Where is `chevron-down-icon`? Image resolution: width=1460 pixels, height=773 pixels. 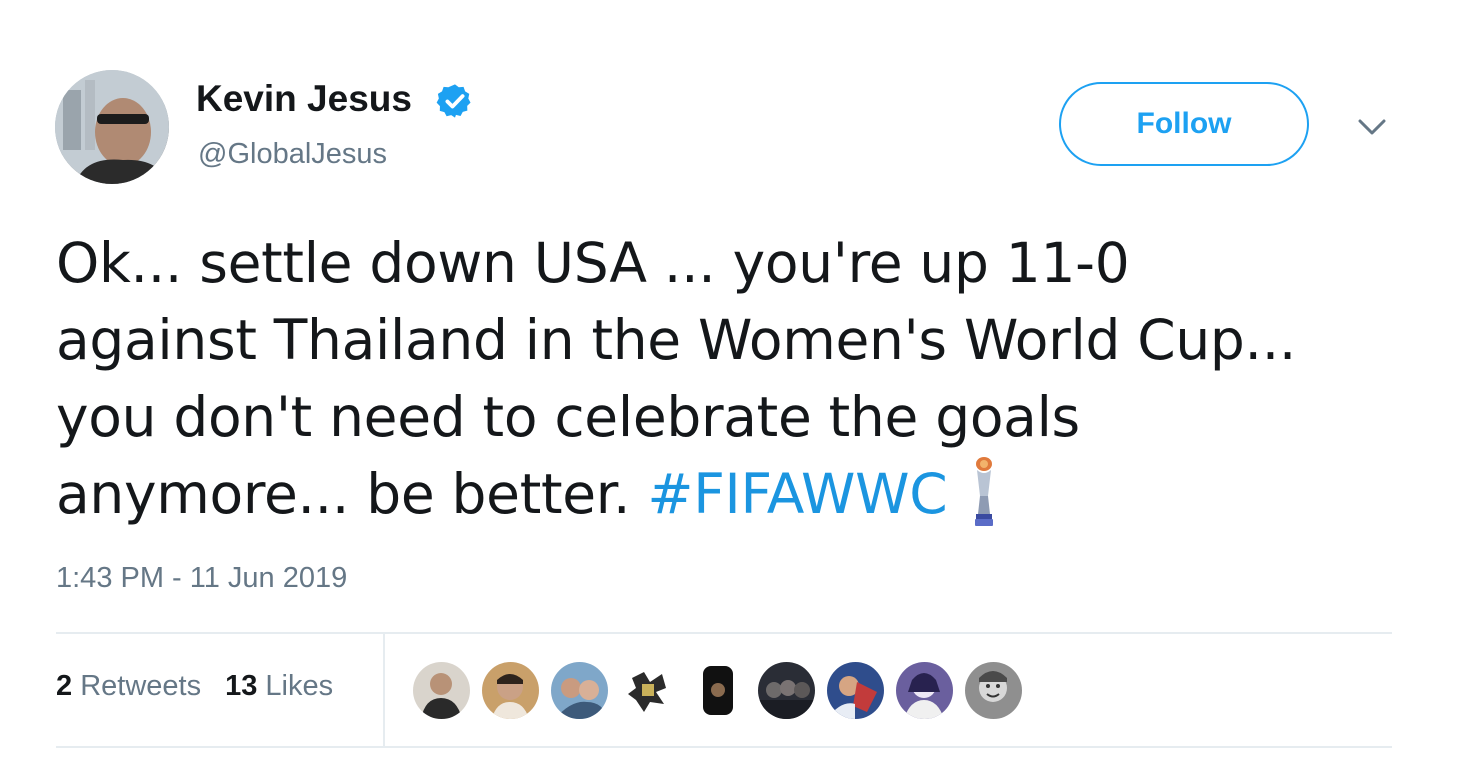 chevron-down-icon is located at coordinates (1372, 127).